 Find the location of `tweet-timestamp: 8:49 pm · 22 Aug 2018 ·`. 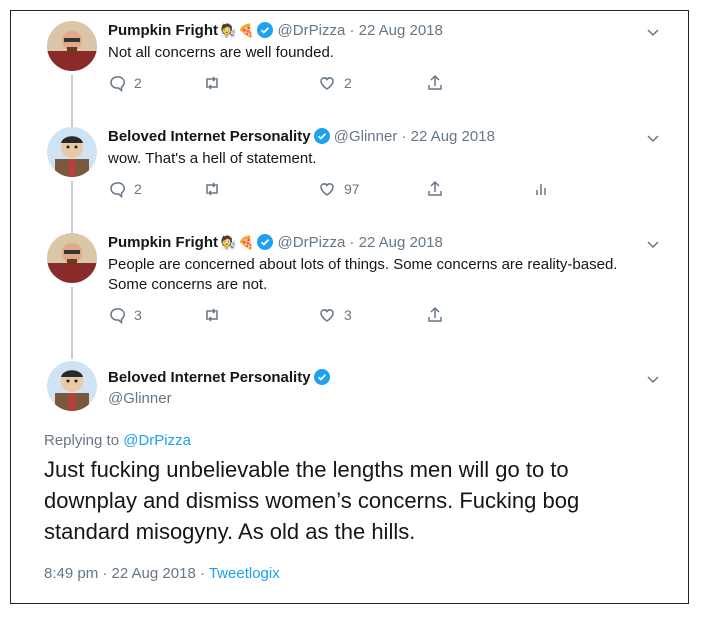

tweet-timestamp: 8:49 pm · 22 Aug 2018 · is located at coordinates (126, 573).